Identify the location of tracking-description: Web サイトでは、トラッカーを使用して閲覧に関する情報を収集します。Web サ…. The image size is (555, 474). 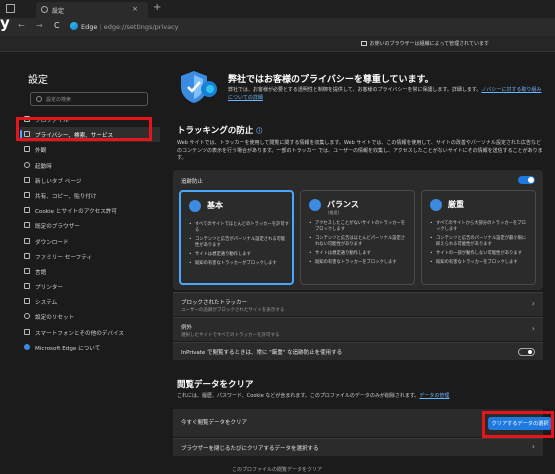
(360, 150).